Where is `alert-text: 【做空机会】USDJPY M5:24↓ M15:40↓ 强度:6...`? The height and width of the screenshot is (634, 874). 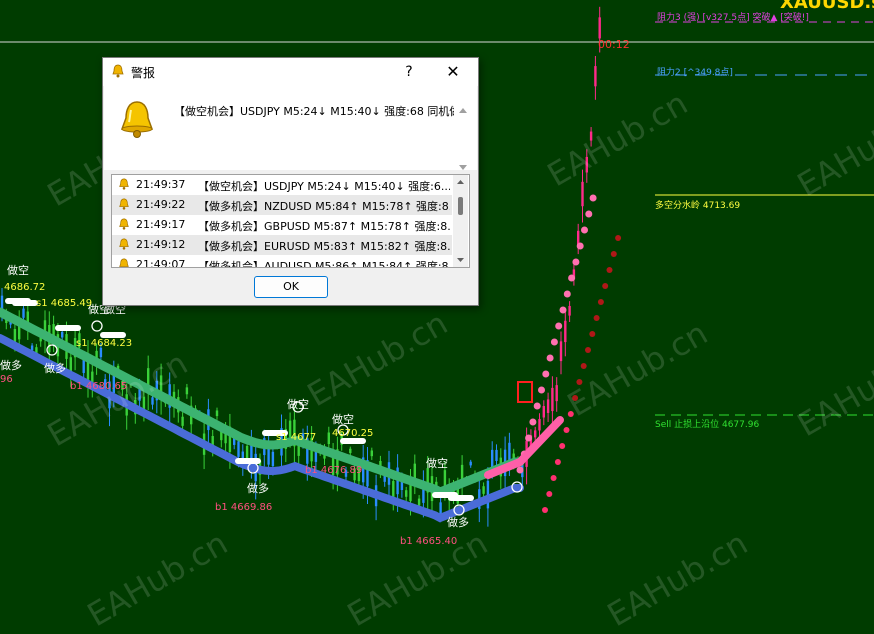
alert-text: 【做空机会】USDJPY M5:24↓ M15:40↓ 强度:6... is located at coordinates (324, 186).